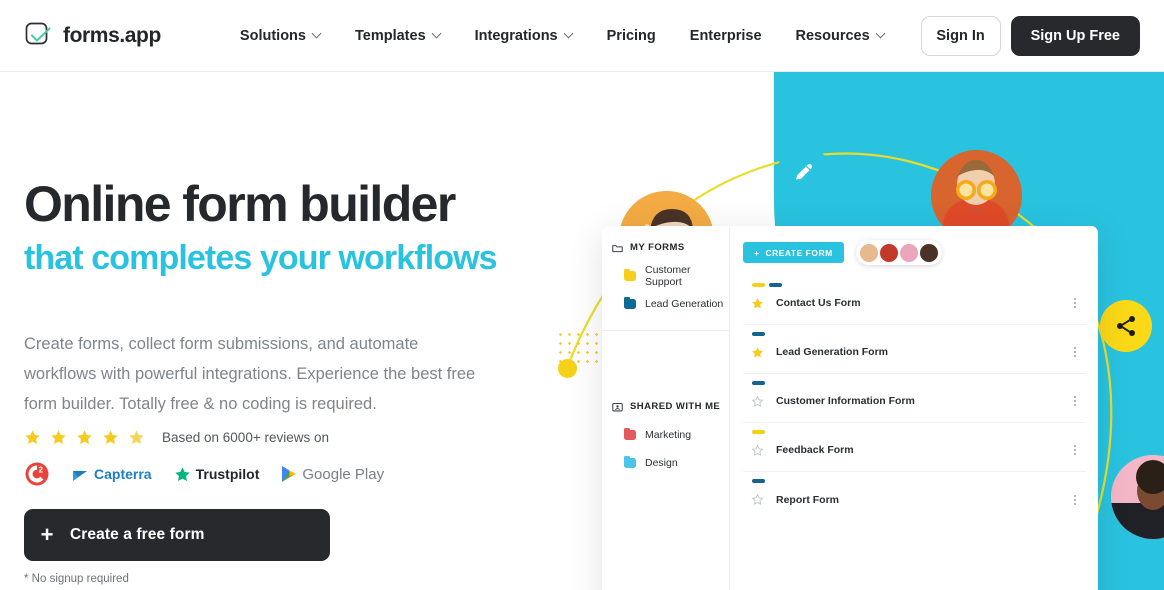 This screenshot has width=1164, height=590. I want to click on form-name: Report Form, so click(807, 499).